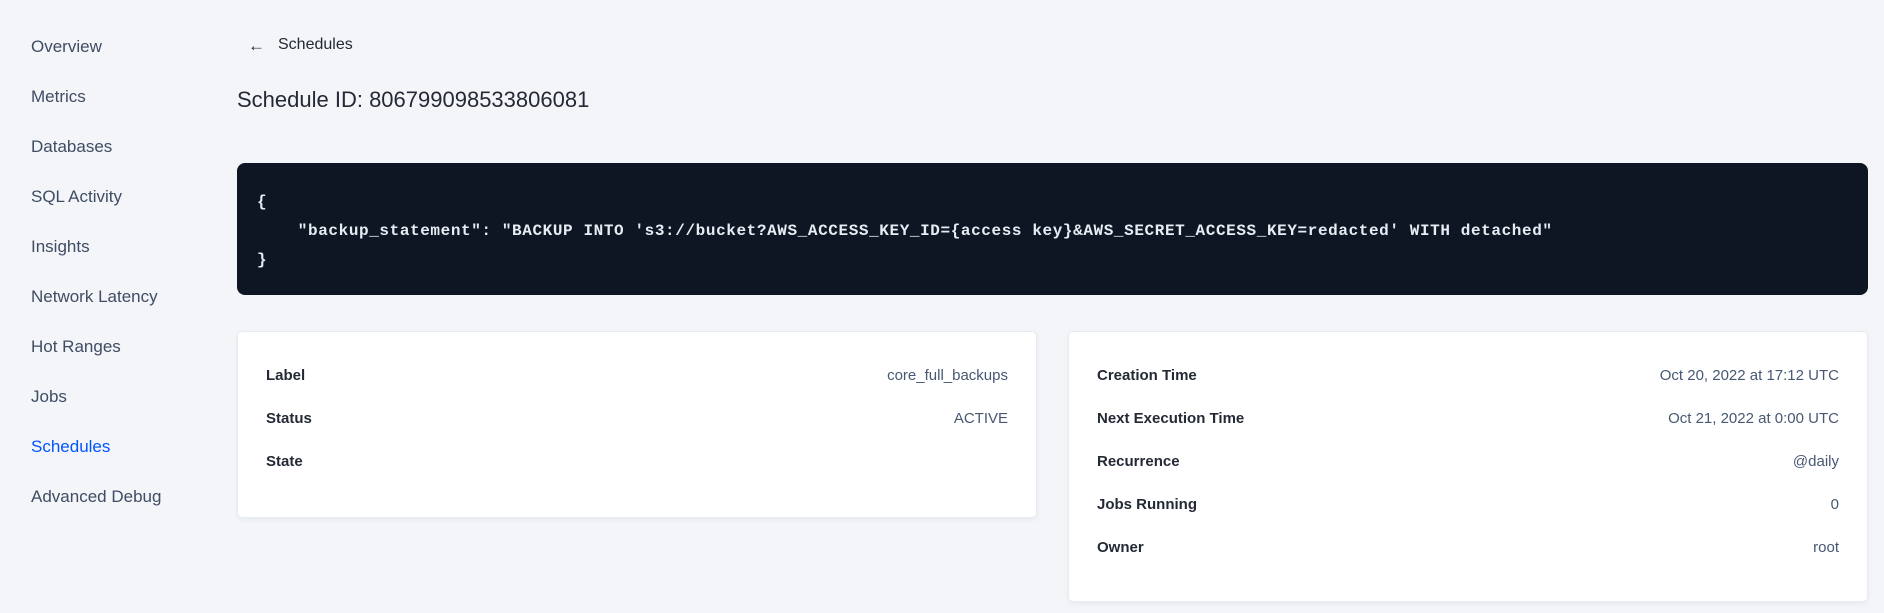 The width and height of the screenshot is (1884, 613). What do you see at coordinates (118, 97) in the screenshot?
I see `sidebar-item: Metrics` at bounding box center [118, 97].